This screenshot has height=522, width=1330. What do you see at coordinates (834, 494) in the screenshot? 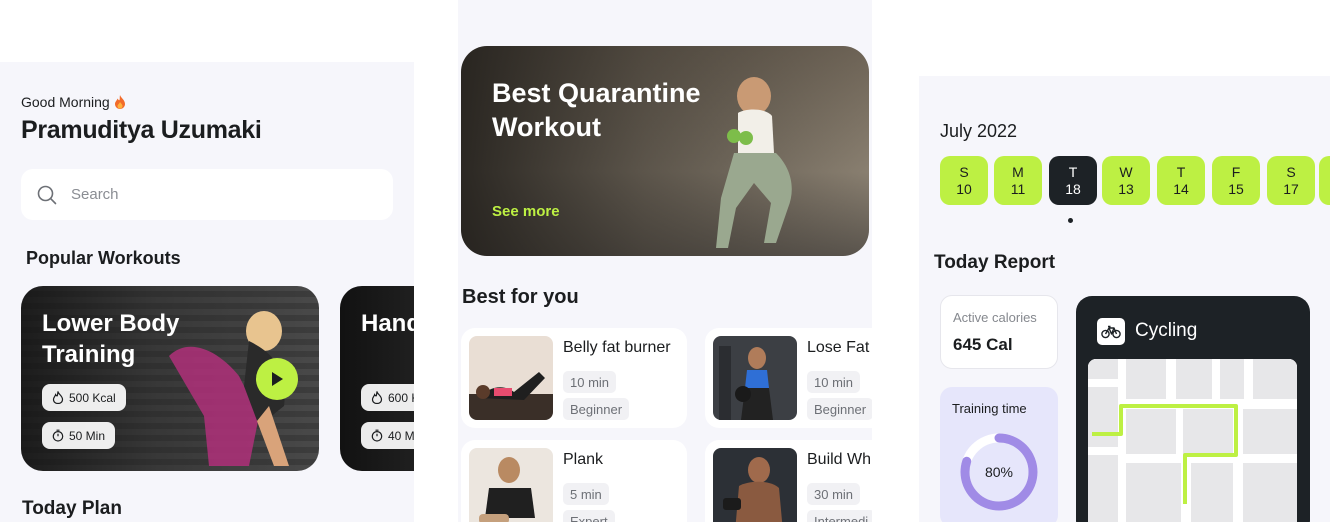
I see `duration-tag: 30 min` at bounding box center [834, 494].